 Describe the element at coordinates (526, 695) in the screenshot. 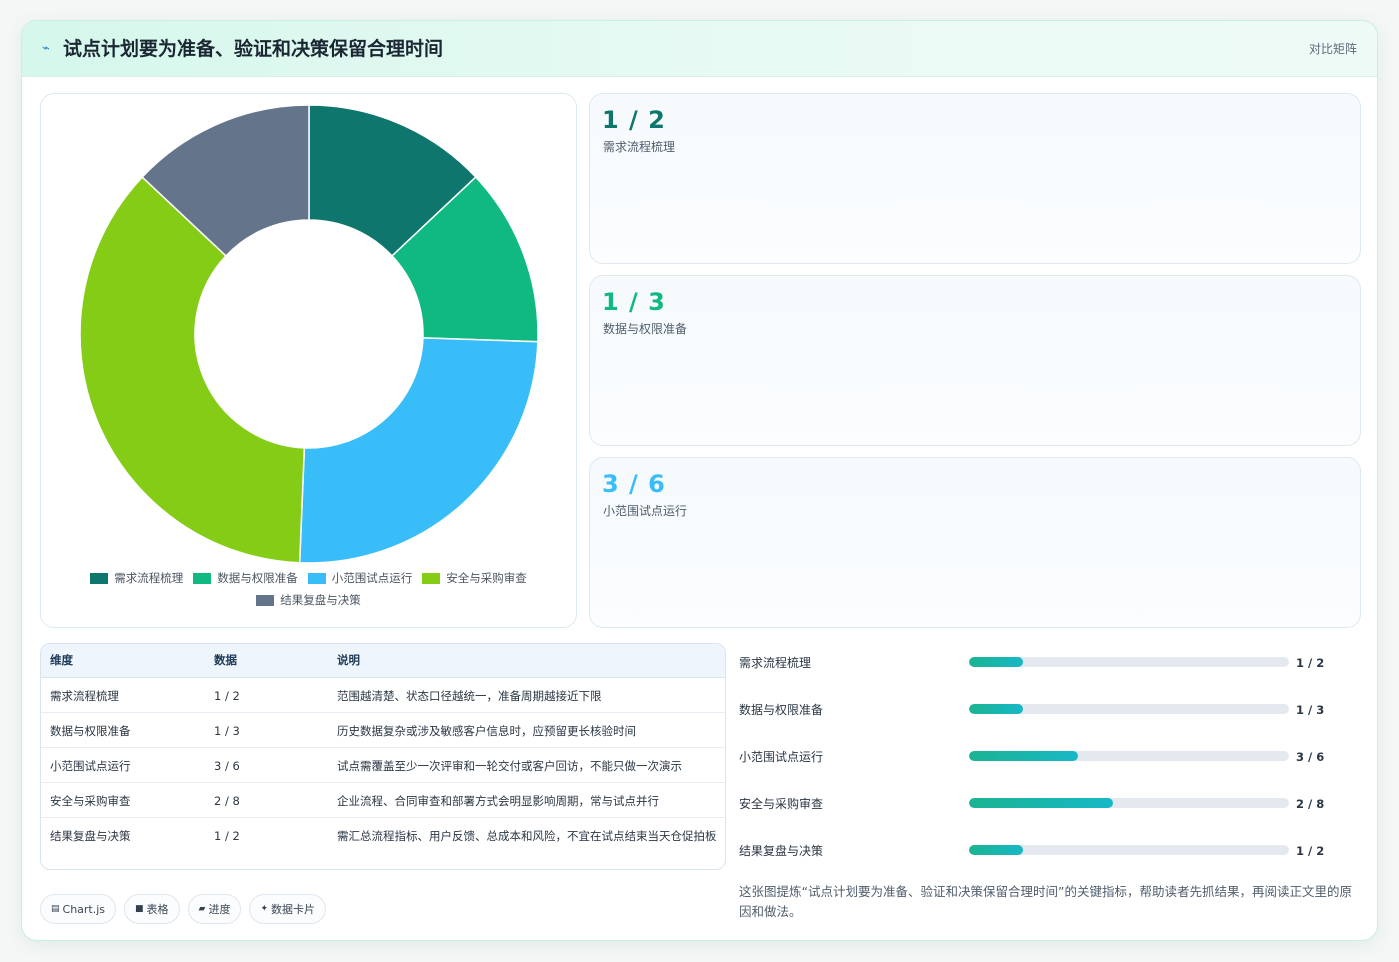

I see `table-cell: 范围越清楚、状态口径越统一，准备周期越接近下限` at that location.